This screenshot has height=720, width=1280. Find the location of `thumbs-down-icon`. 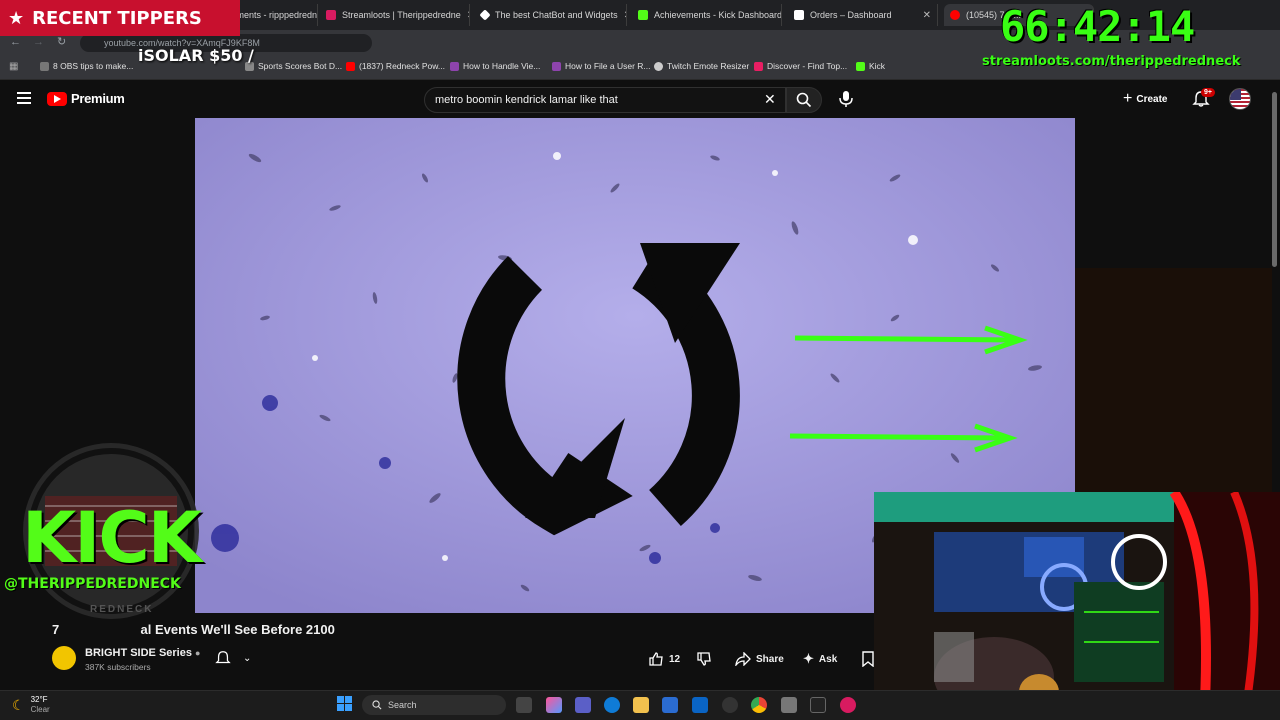

thumbs-down-icon is located at coordinates (704, 659).